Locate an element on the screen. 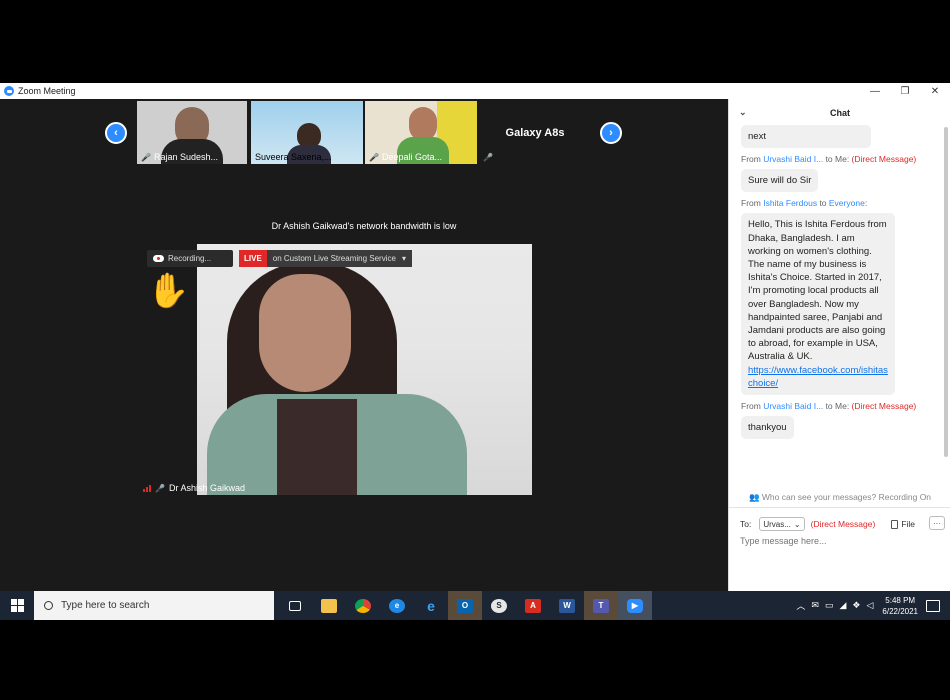 This screenshot has height=700, width=950. internet-explorer-button: e is located at coordinates (431, 605).